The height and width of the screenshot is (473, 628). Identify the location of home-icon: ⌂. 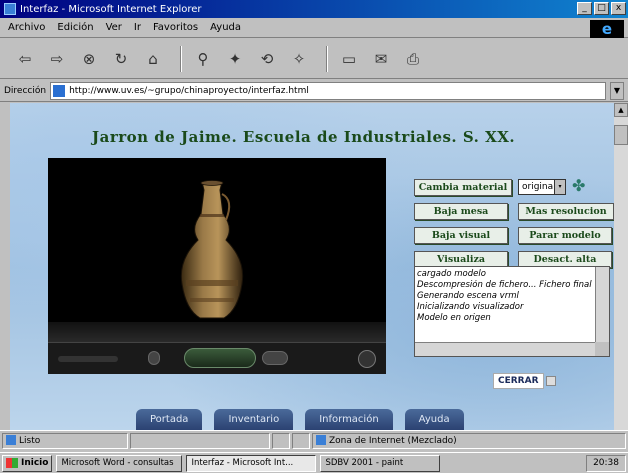
(153, 59).